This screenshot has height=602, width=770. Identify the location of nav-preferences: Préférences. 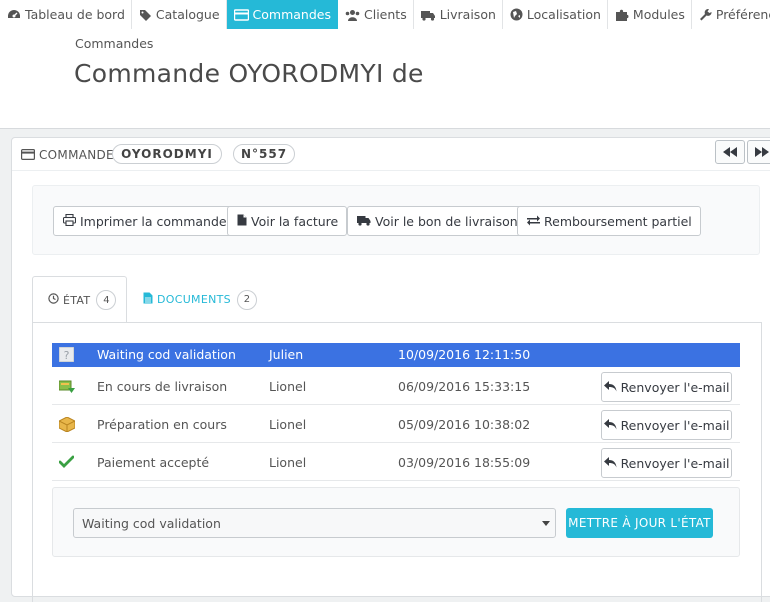
(731, 14).